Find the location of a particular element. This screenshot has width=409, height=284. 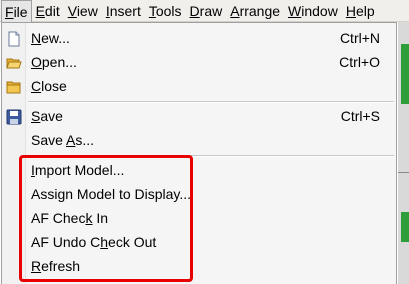

menu-item-new: New... Ctrl+N is located at coordinates (199, 39).